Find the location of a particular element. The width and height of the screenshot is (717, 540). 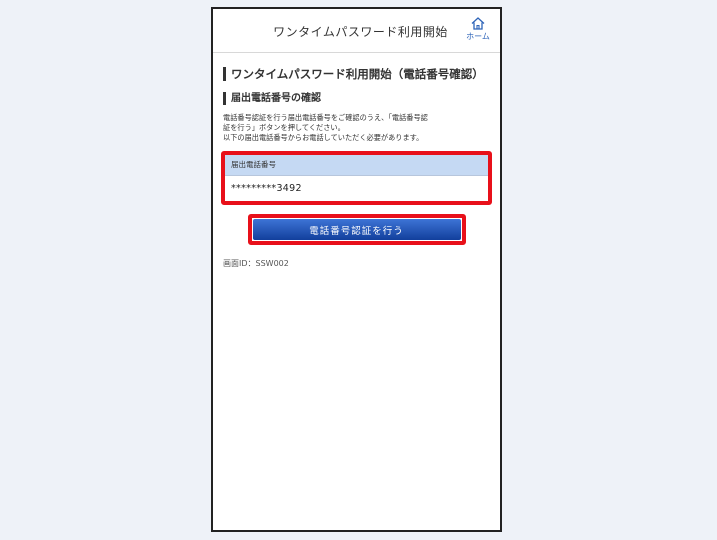

registered-phone-label: 届出電話番号 is located at coordinates (356, 165).